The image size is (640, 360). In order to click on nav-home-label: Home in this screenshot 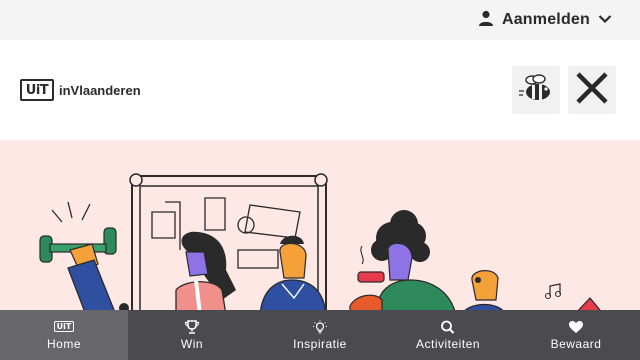, I will do `click(63, 343)`.